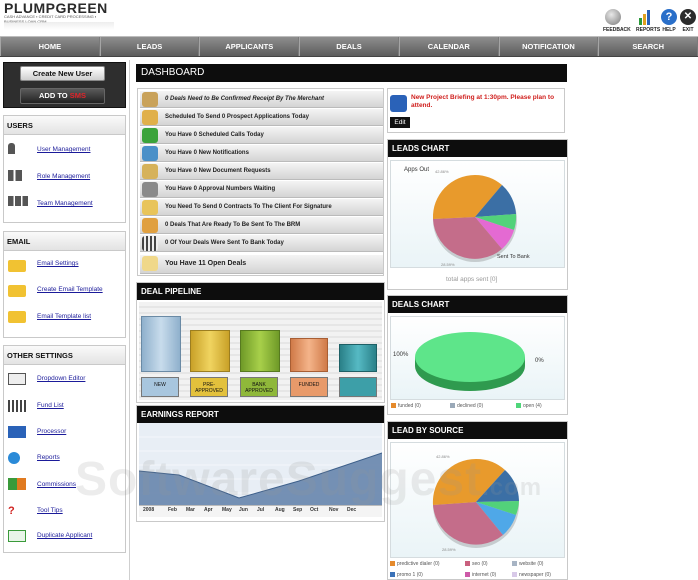 This screenshot has width=698, height=580. Describe the element at coordinates (64, 535) in the screenshot. I see `sidebar-item-duplicate-applicant: Duplicate Applicant` at that location.